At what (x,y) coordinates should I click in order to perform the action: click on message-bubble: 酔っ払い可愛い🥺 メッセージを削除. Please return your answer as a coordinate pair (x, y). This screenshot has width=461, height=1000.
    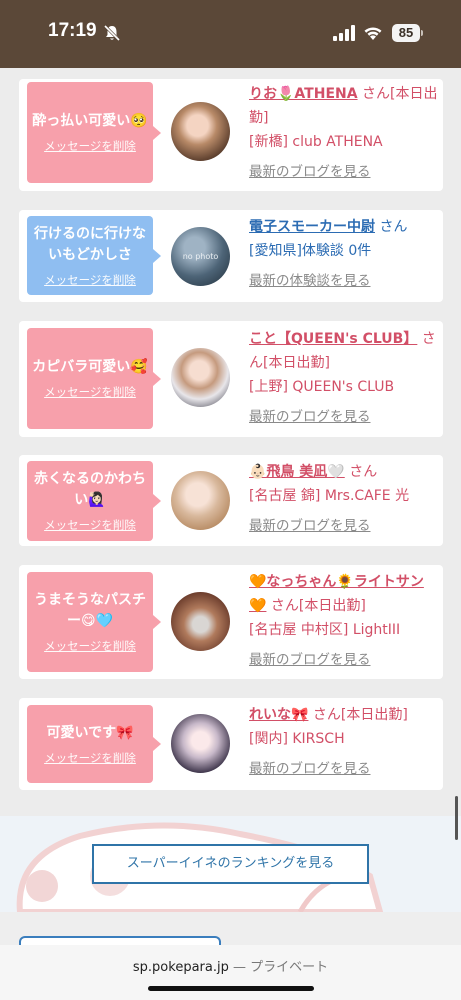
    Looking at the image, I should click on (94, 132).